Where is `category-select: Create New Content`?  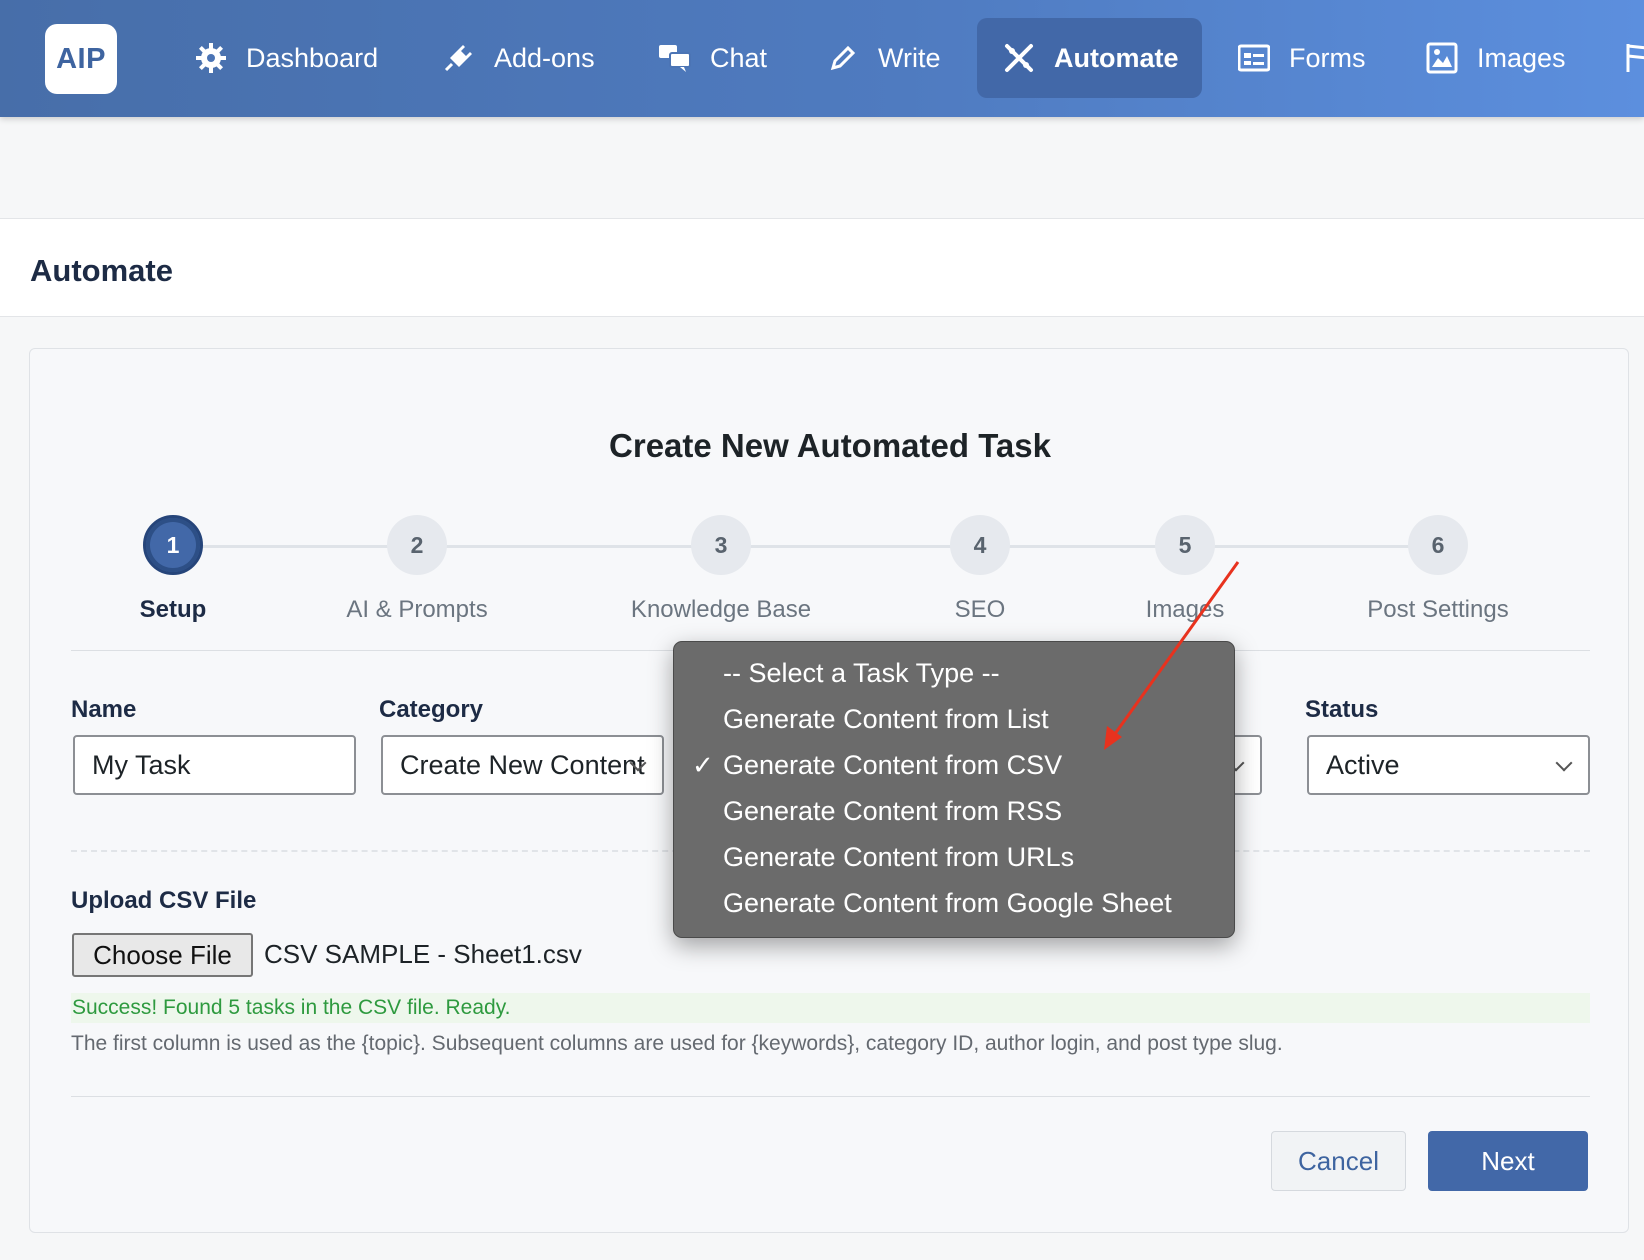 category-select: Create New Content is located at coordinates (522, 765).